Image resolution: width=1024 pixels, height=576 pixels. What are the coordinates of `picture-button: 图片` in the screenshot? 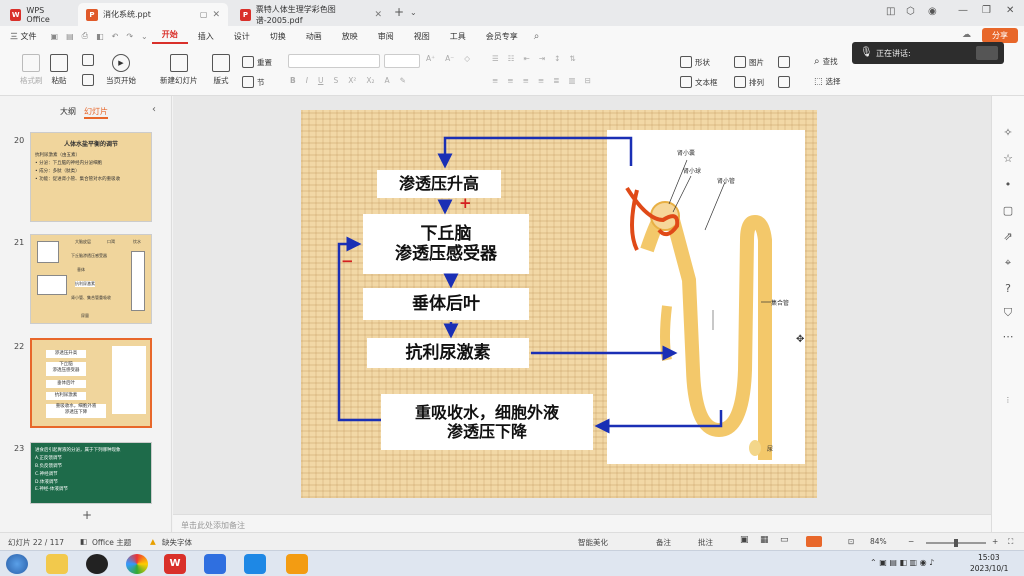 It's located at (749, 62).